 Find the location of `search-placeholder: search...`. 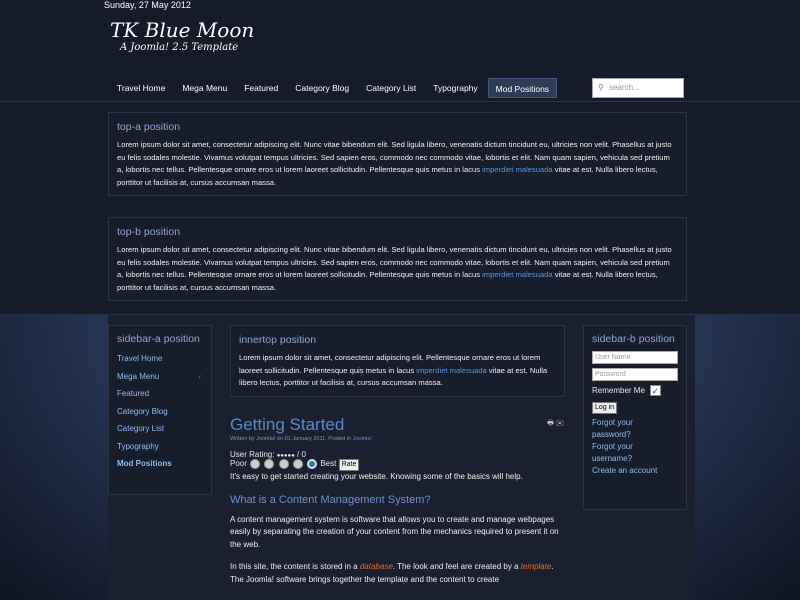

search-placeholder: search... is located at coordinates (624, 87).